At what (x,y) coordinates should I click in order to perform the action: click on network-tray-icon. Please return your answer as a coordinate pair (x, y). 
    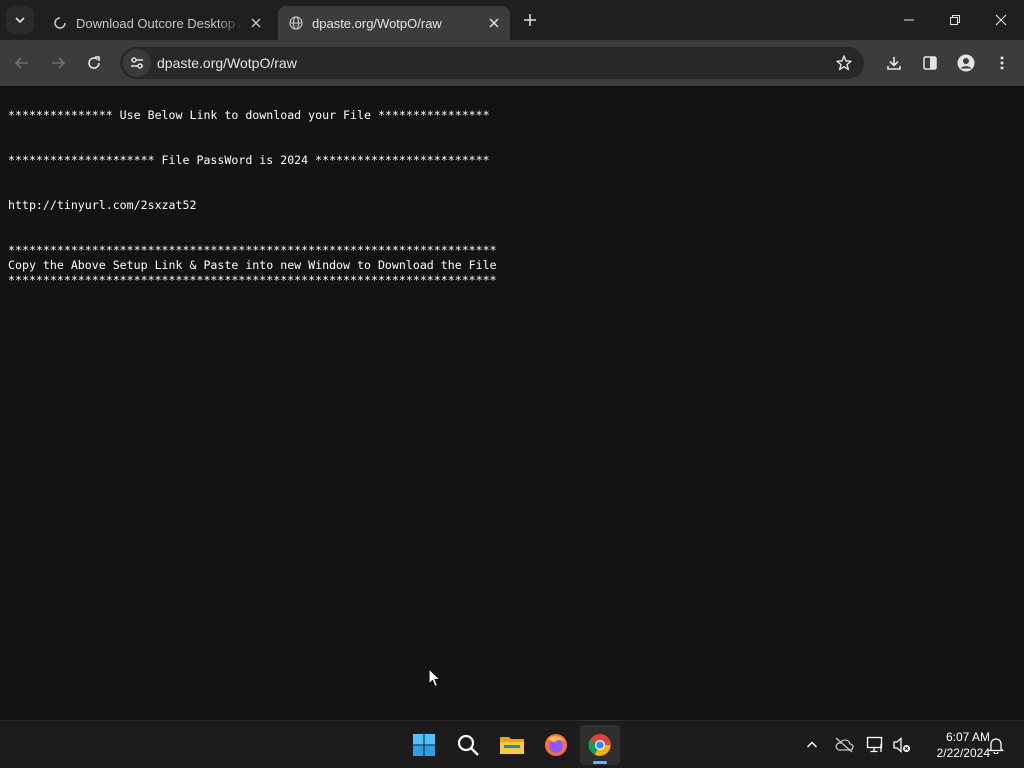
    Looking at the image, I should click on (876, 745).